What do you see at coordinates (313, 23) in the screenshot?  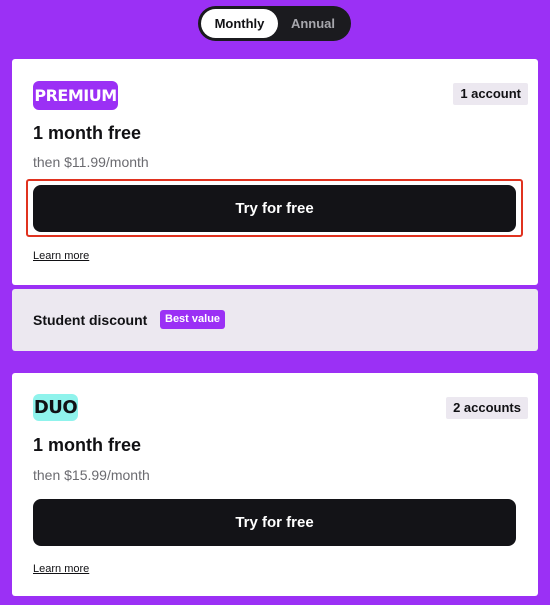 I see `toggle-annual: Annual` at bounding box center [313, 23].